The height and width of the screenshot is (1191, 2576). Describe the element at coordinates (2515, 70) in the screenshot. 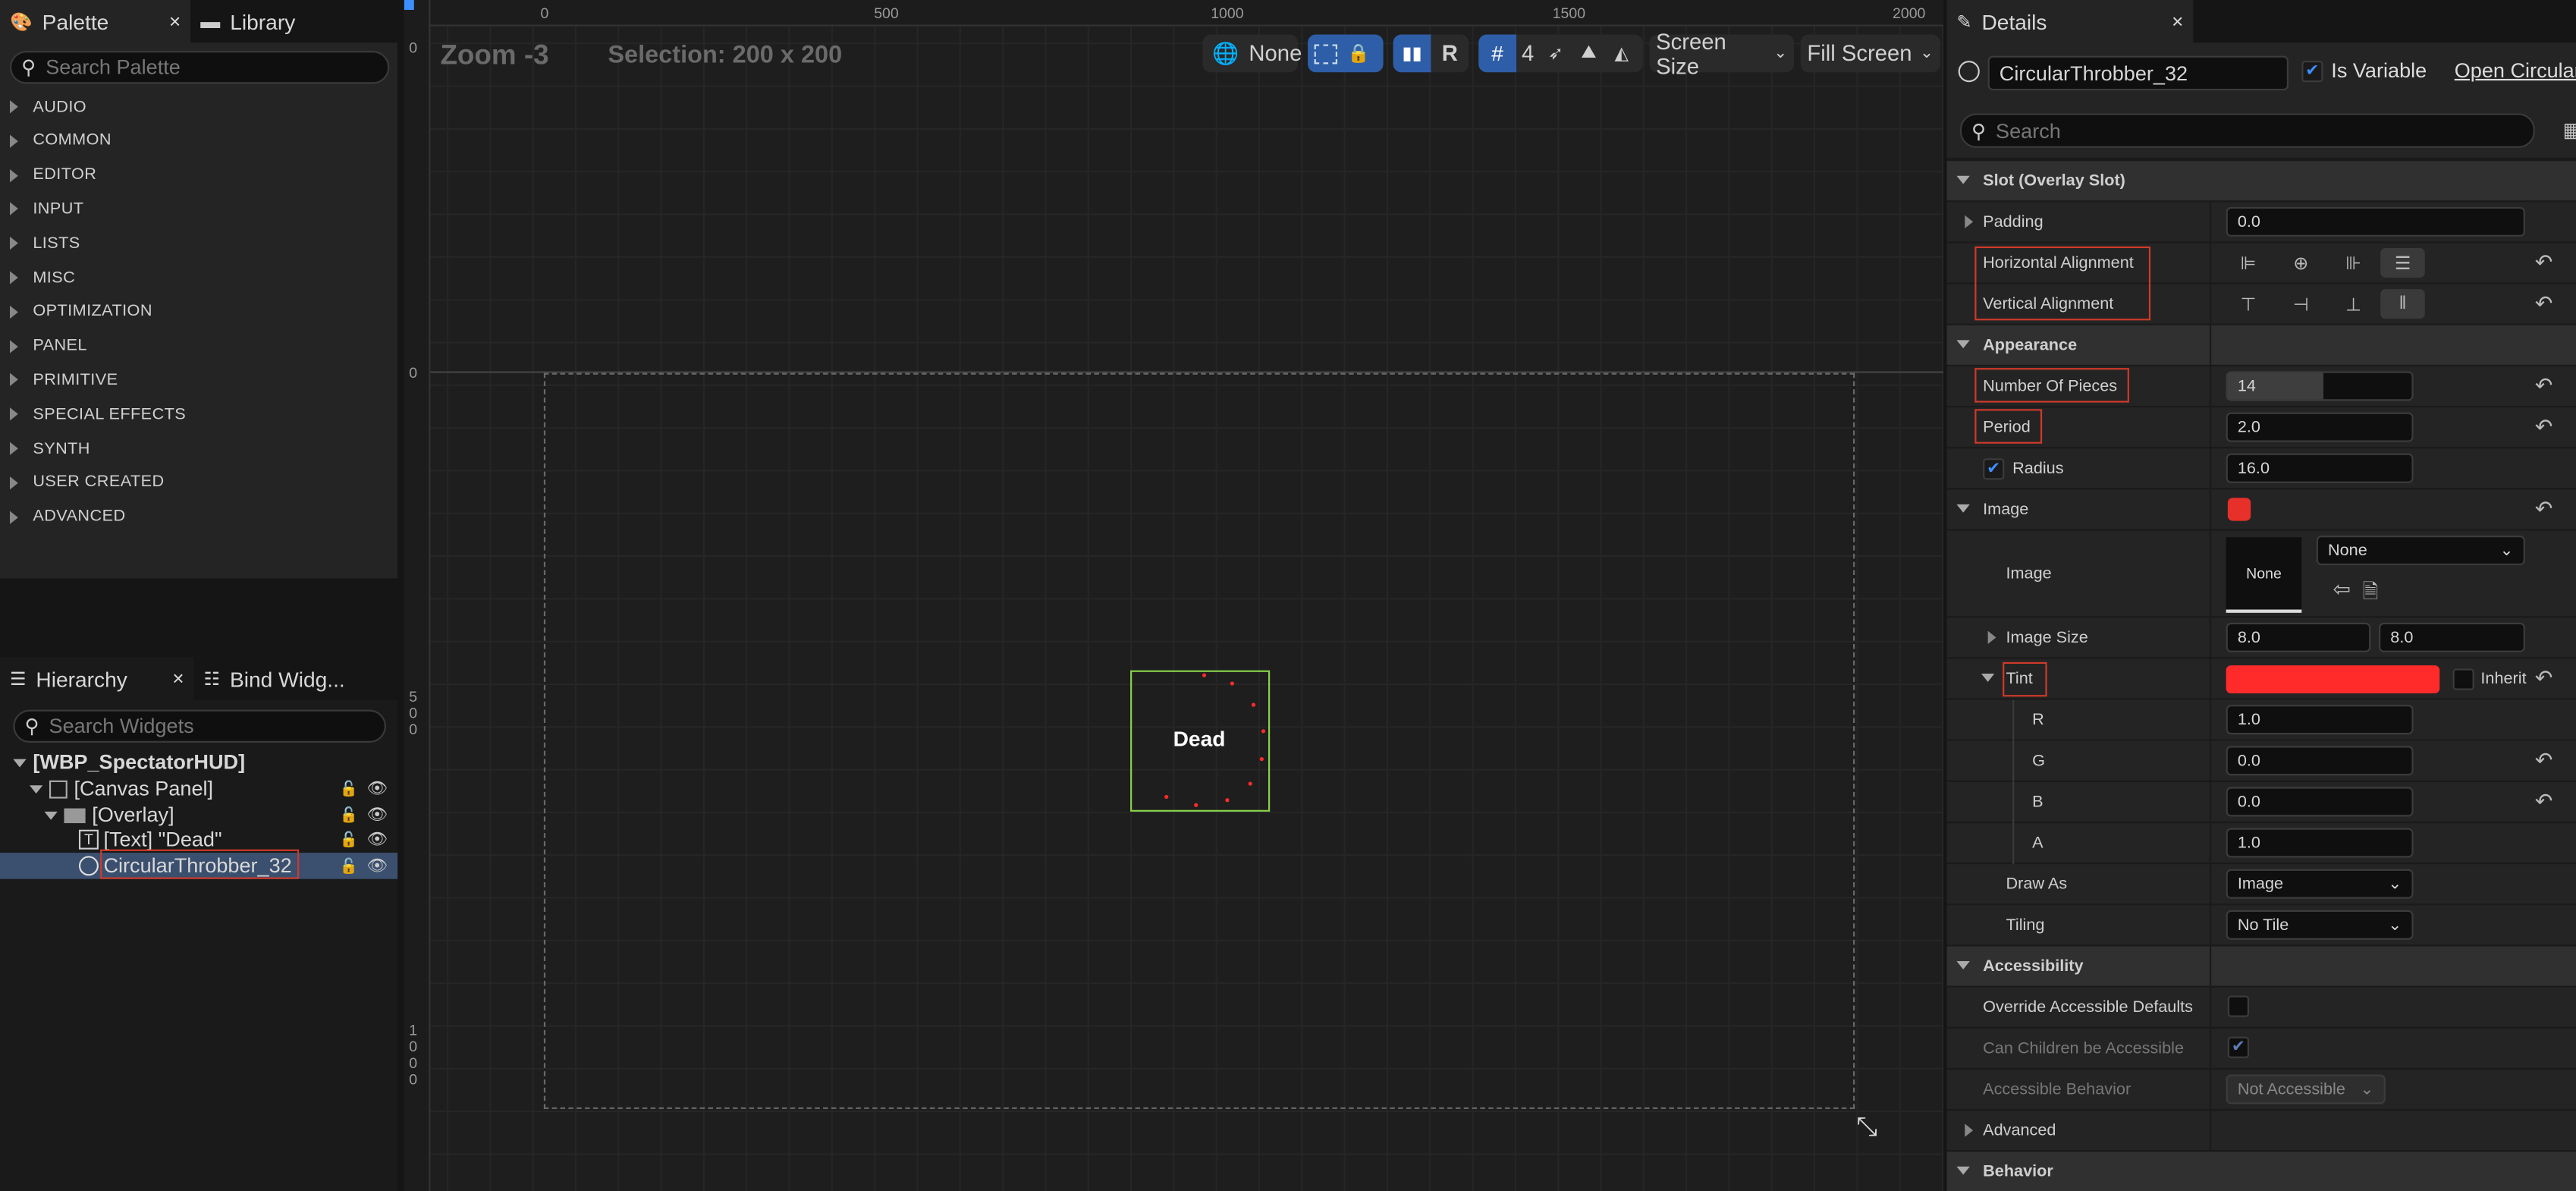

I see `open-class-link: Open Circular` at that location.